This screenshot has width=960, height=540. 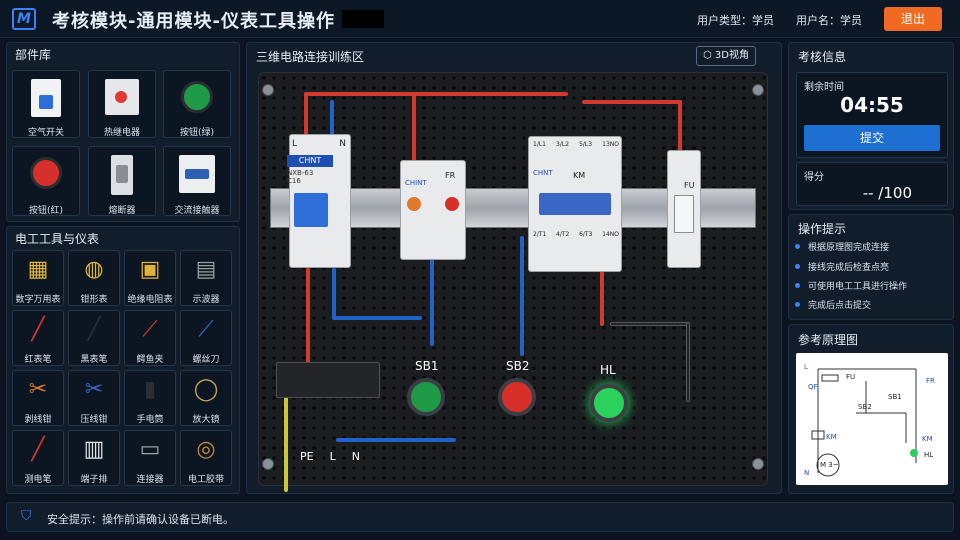 What do you see at coordinates (849, 248) in the screenshot?
I see `hint-item: 根据原理图完成连接` at bounding box center [849, 248].